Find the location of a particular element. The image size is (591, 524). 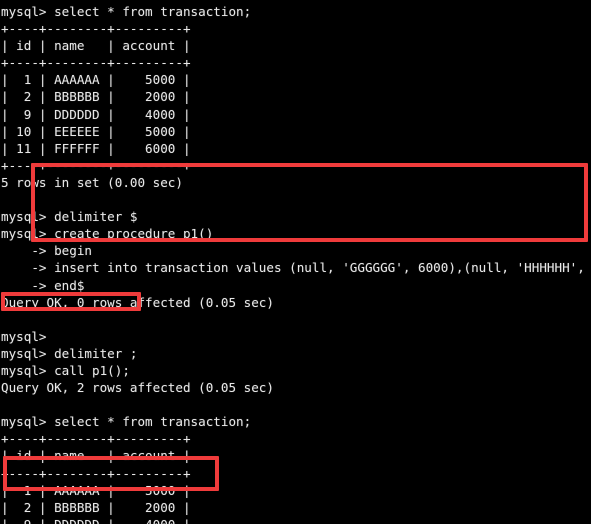

terminal-line: Query OK, 0 rows affected (0.05 sec) is located at coordinates (137, 302).